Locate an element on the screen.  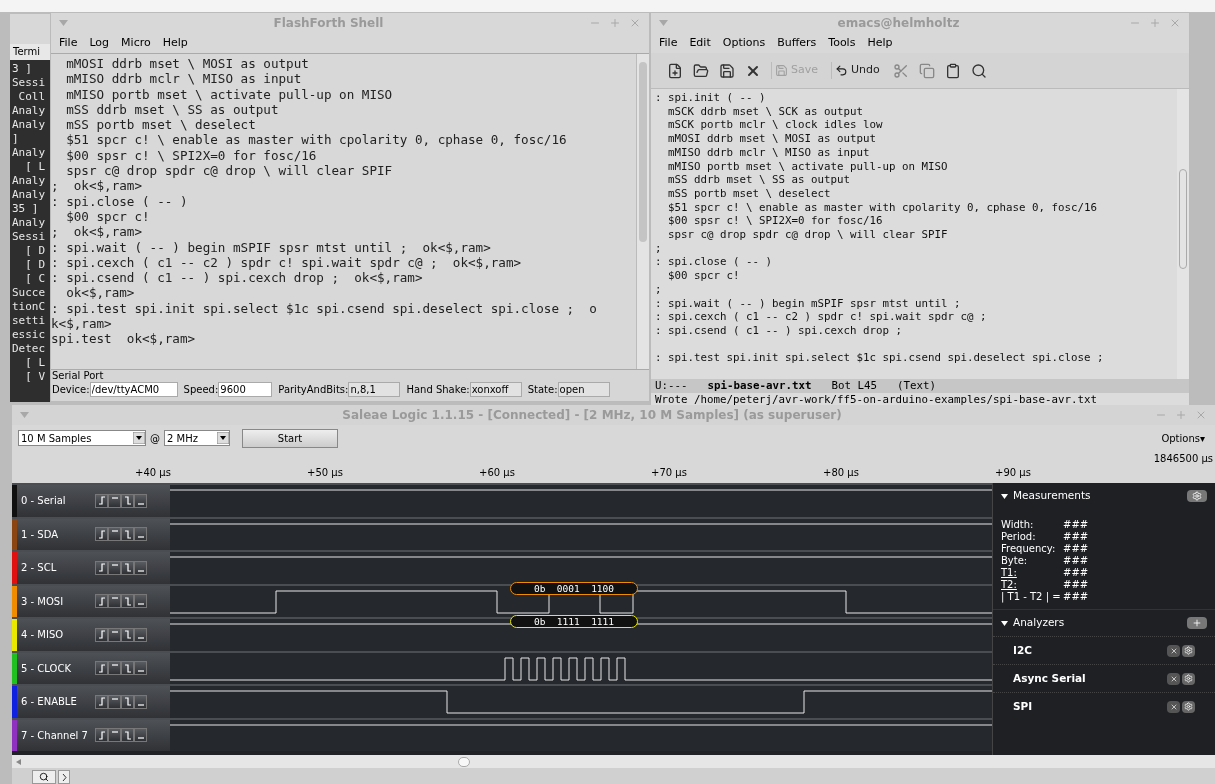
analyzer-name: Async Serial is located at coordinates (1090, 678).